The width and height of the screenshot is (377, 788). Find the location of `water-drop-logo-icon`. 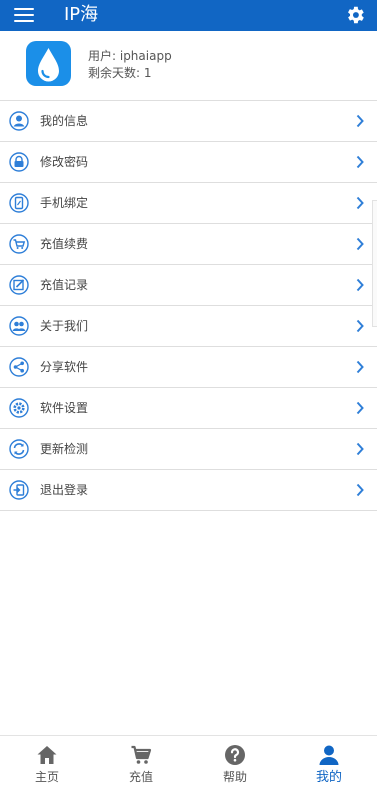

water-drop-logo-icon is located at coordinates (48, 65).